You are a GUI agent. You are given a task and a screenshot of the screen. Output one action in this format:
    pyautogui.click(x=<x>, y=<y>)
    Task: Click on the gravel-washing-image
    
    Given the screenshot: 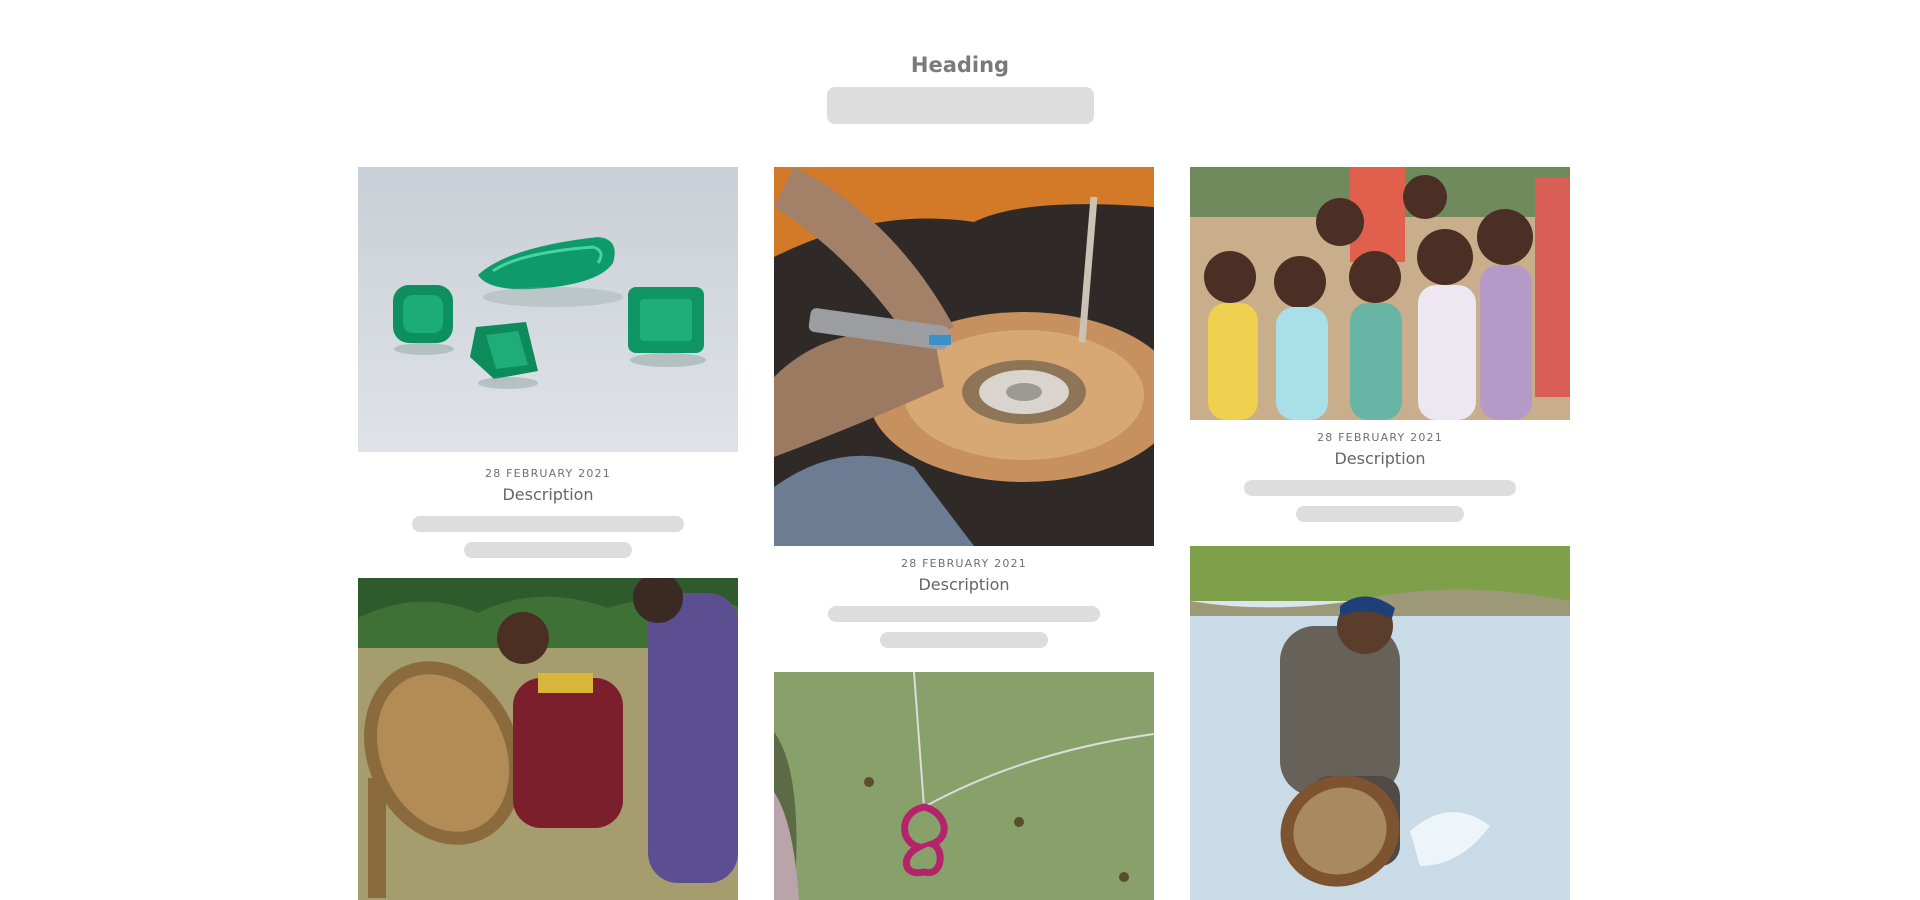 What is the action you would take?
    pyautogui.click(x=1380, y=723)
    